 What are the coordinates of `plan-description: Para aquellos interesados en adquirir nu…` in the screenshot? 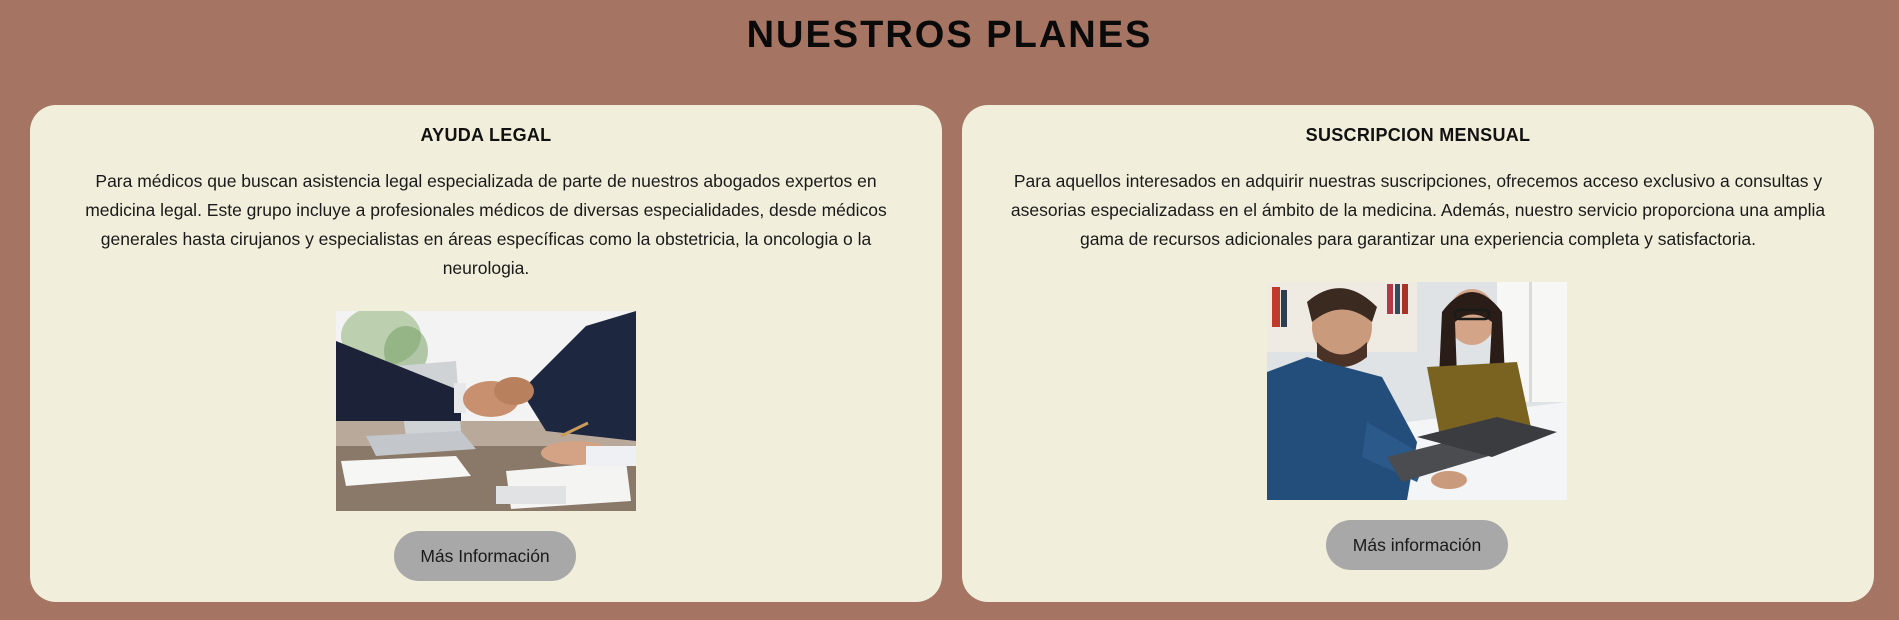 It's located at (1418, 210).